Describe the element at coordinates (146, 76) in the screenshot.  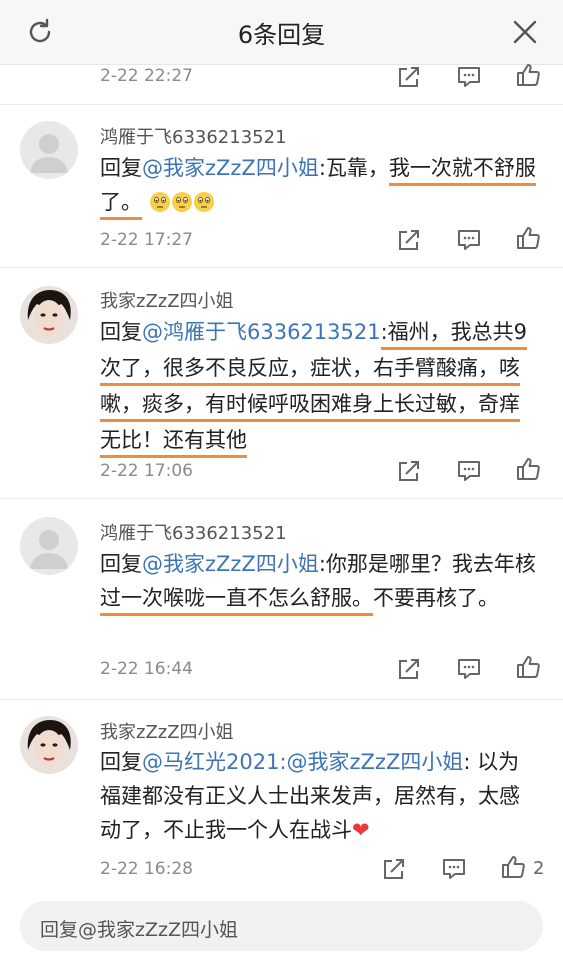
I see `timestamp: 2-22 22:27` at that location.